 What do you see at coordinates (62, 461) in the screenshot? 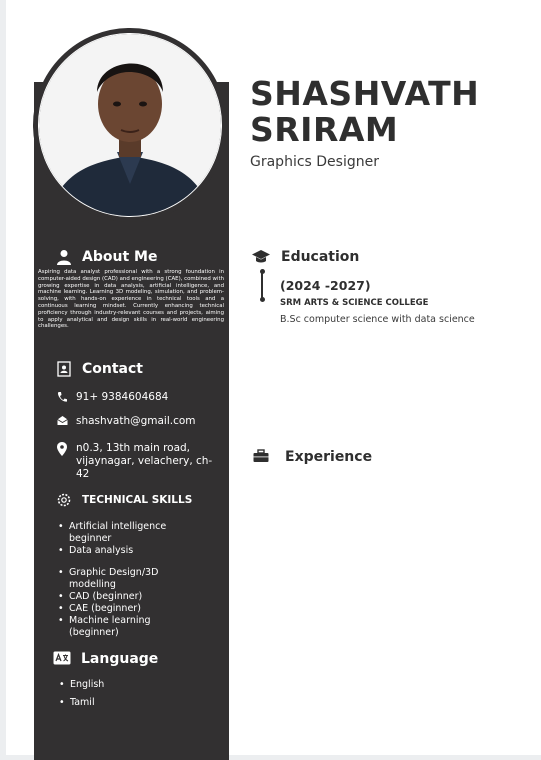
I see `location-pin-icon` at bounding box center [62, 461].